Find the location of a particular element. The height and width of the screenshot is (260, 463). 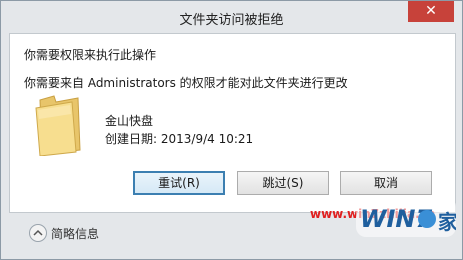

message-detail: 你需要来自 Administrators 的权限才能对此文件夹进行更改 is located at coordinates (186, 83).